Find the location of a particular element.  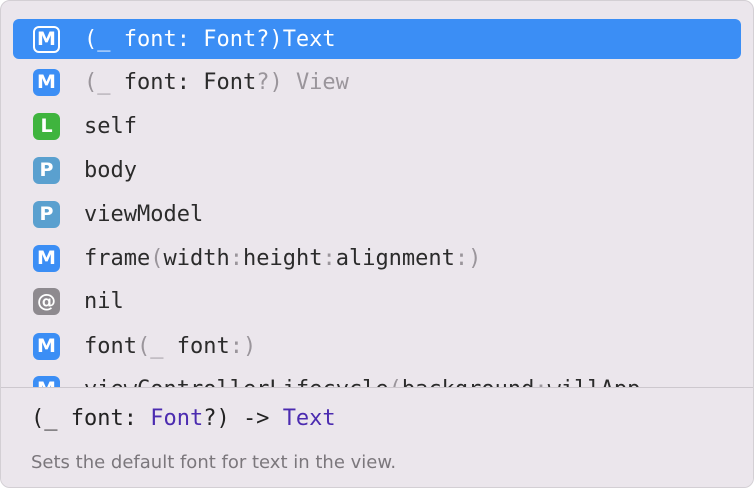

completion-item-nil: @ nil is located at coordinates (377, 301).